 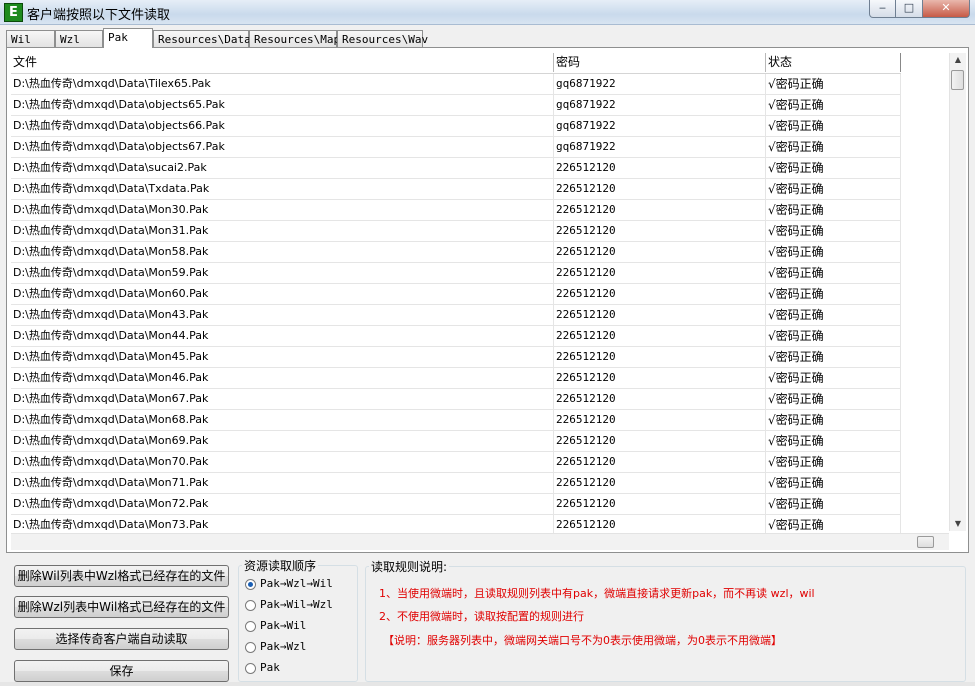 I want to click on delete-wzl-duplicates-button: 删除Wzl列表中Wil格式已经存在的文件, so click(x=121, y=607).